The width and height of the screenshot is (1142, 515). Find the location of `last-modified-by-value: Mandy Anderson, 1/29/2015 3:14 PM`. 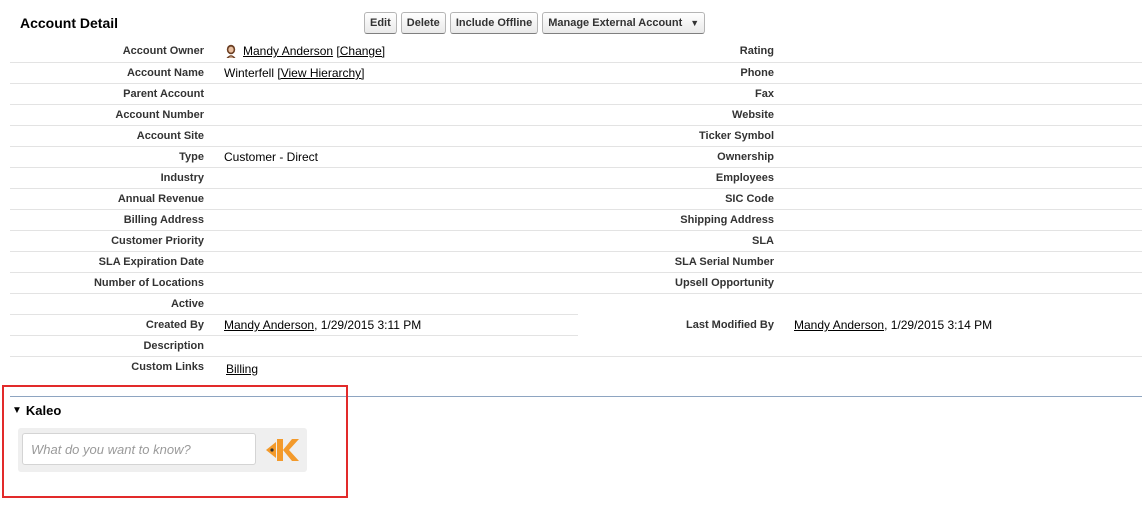

last-modified-by-value: Mandy Anderson, 1/29/2015 3:14 PM is located at coordinates (893, 325).